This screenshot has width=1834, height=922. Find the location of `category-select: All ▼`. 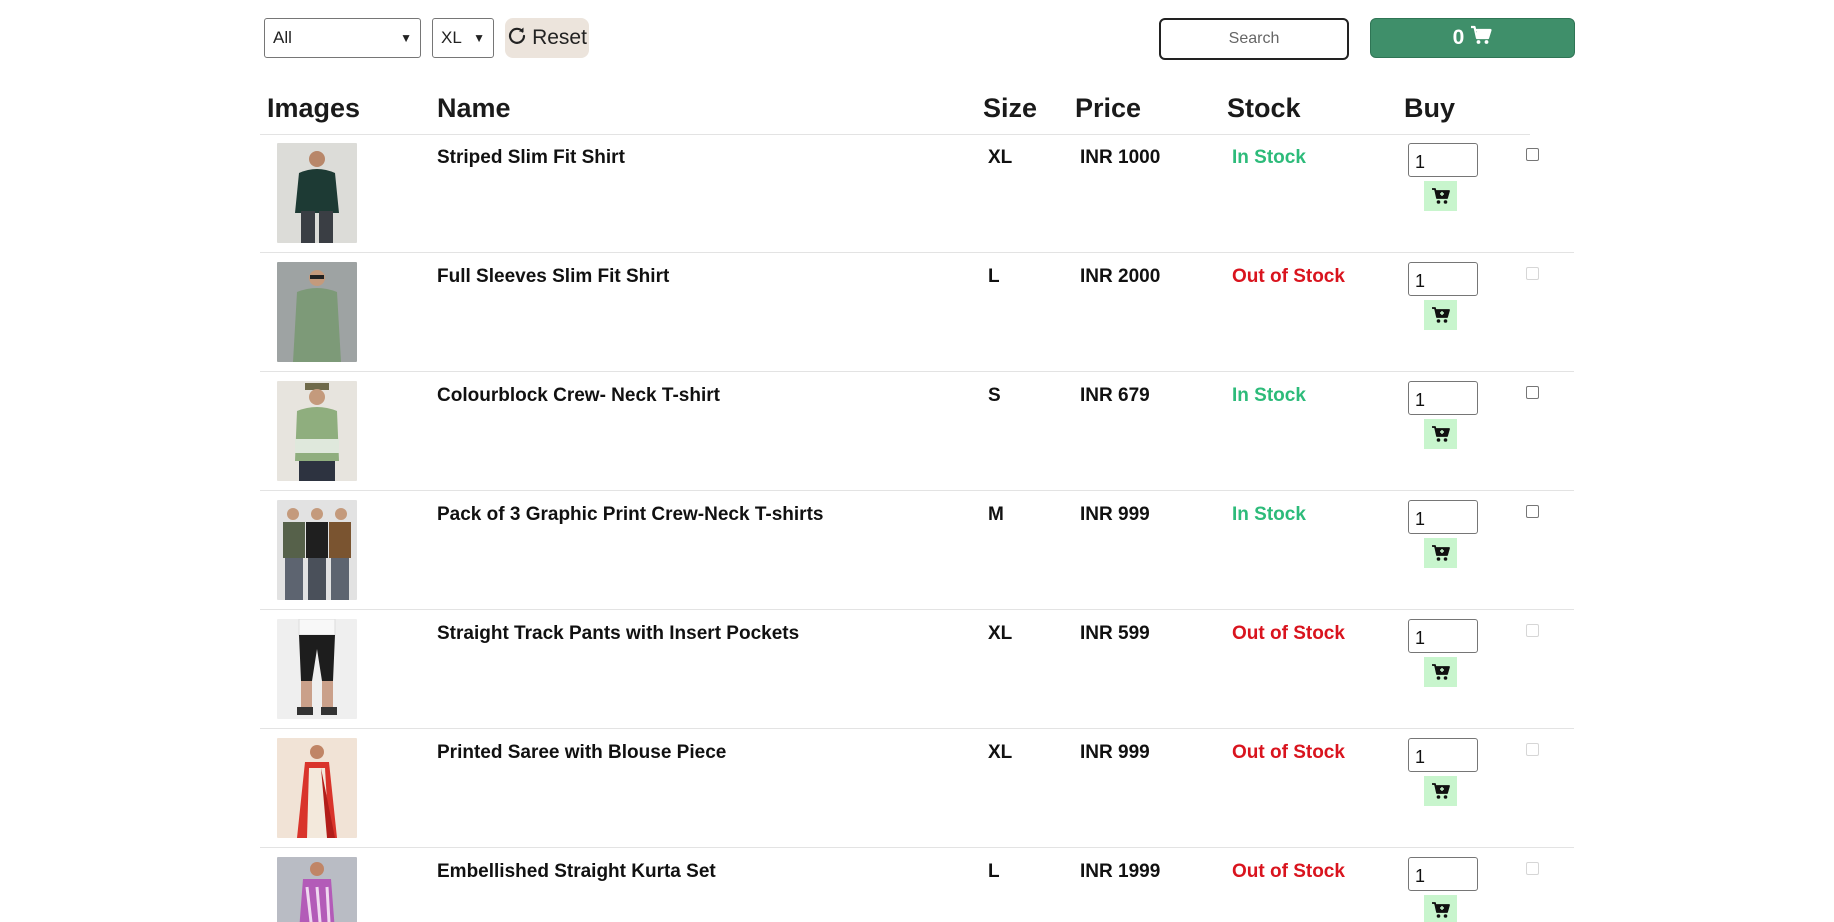

category-select: All ▼ is located at coordinates (342, 38).